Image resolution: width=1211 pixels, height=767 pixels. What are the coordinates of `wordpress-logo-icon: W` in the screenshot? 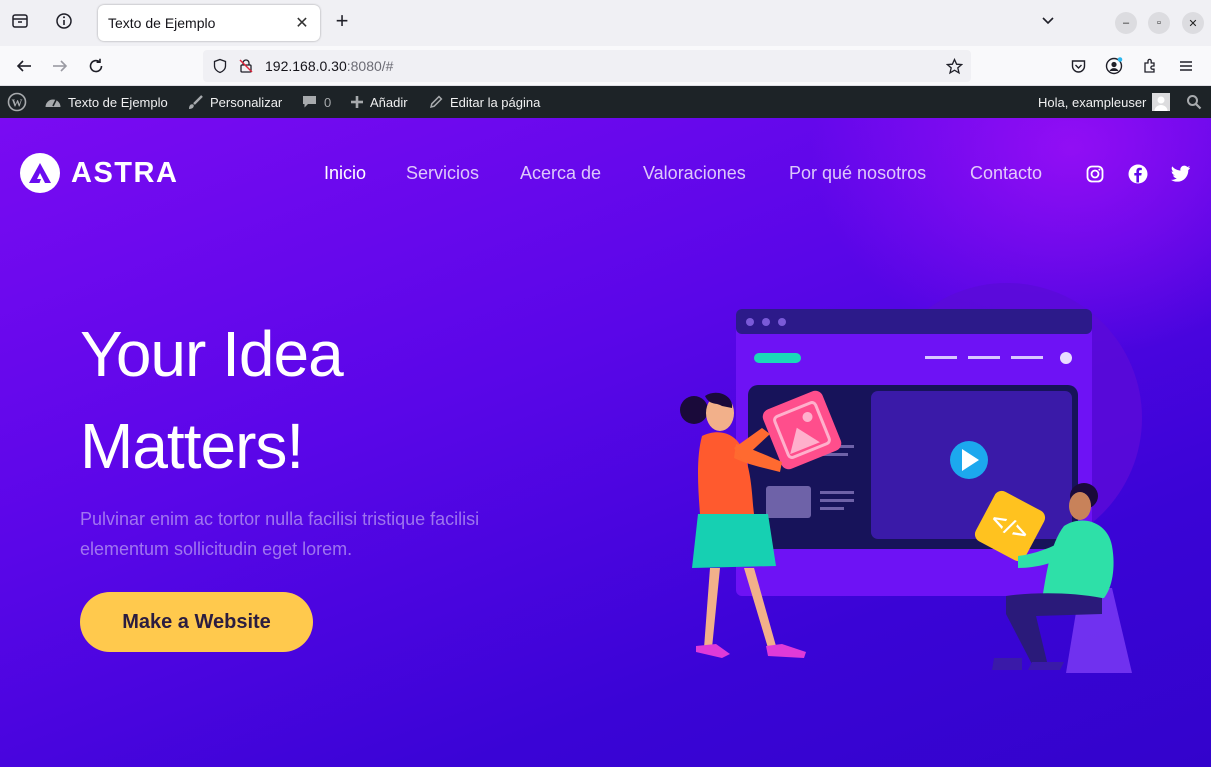 It's located at (17, 102).